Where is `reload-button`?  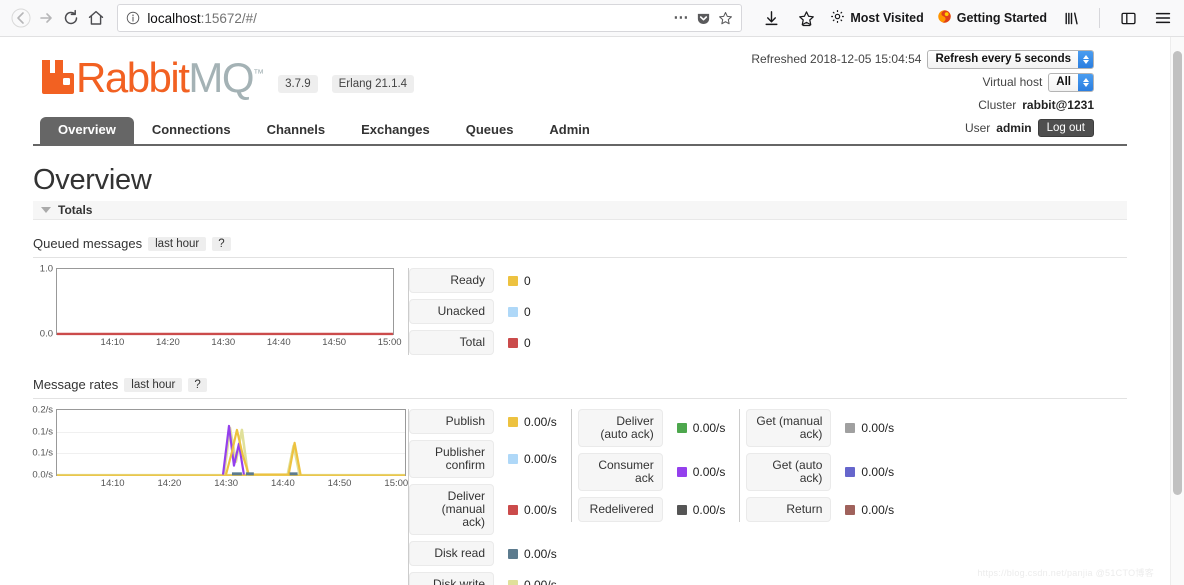 reload-button is located at coordinates (71, 18).